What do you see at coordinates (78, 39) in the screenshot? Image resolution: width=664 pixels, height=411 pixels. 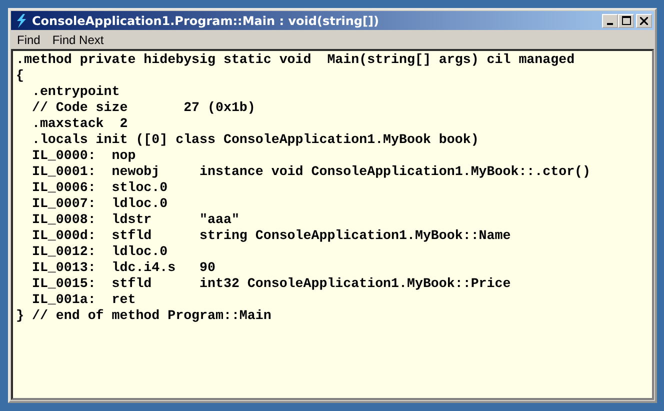 I see `menu-item: Find Next` at bounding box center [78, 39].